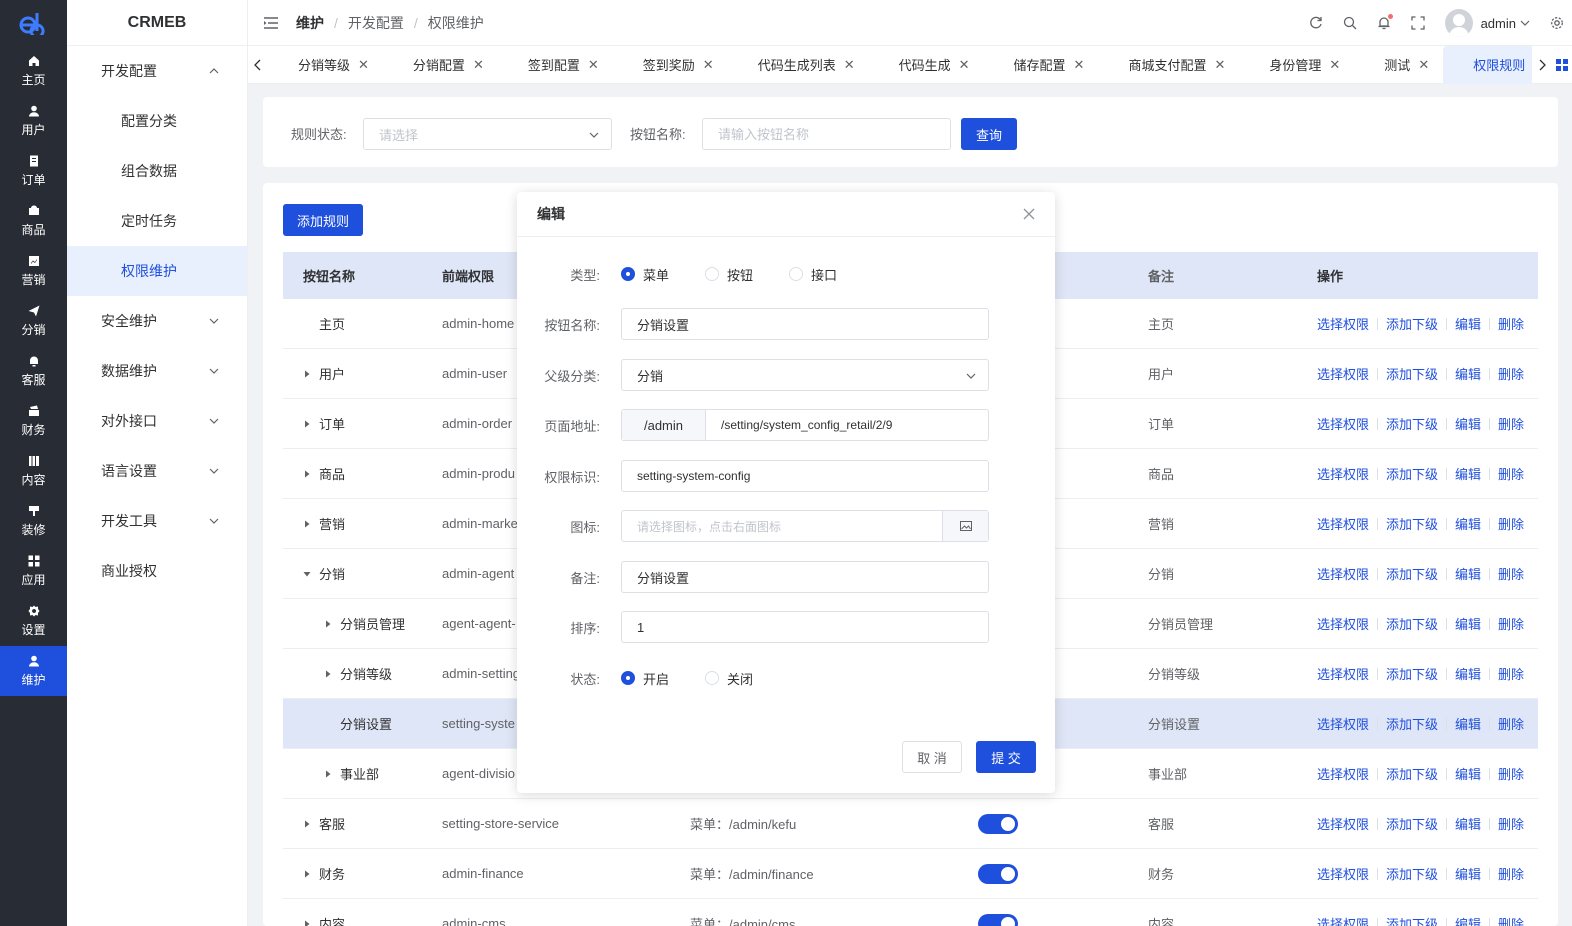 Image resolution: width=1572 pixels, height=926 pixels. I want to click on logo, so click(33, 23).